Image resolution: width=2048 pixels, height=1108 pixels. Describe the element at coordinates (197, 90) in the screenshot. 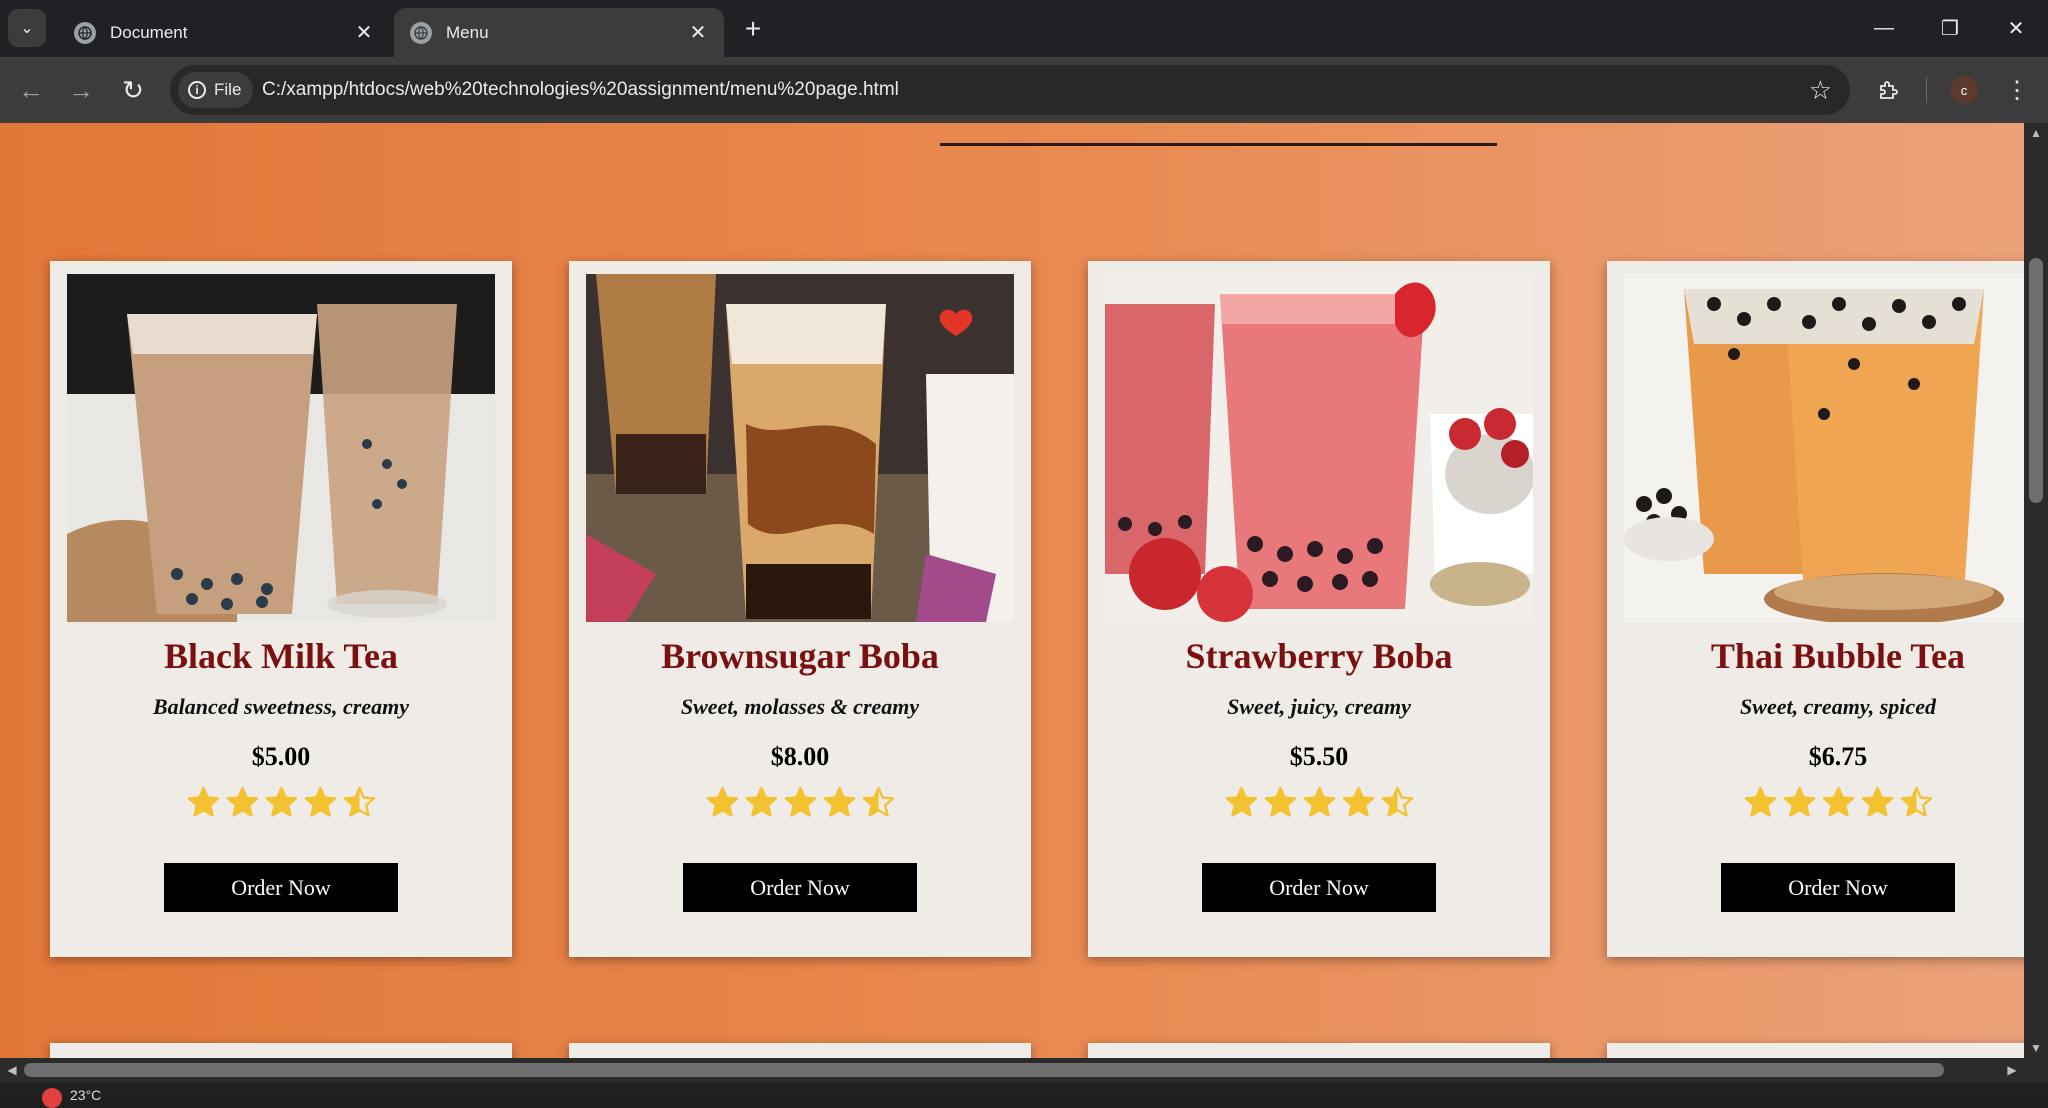

I see `info-icon: i` at that location.